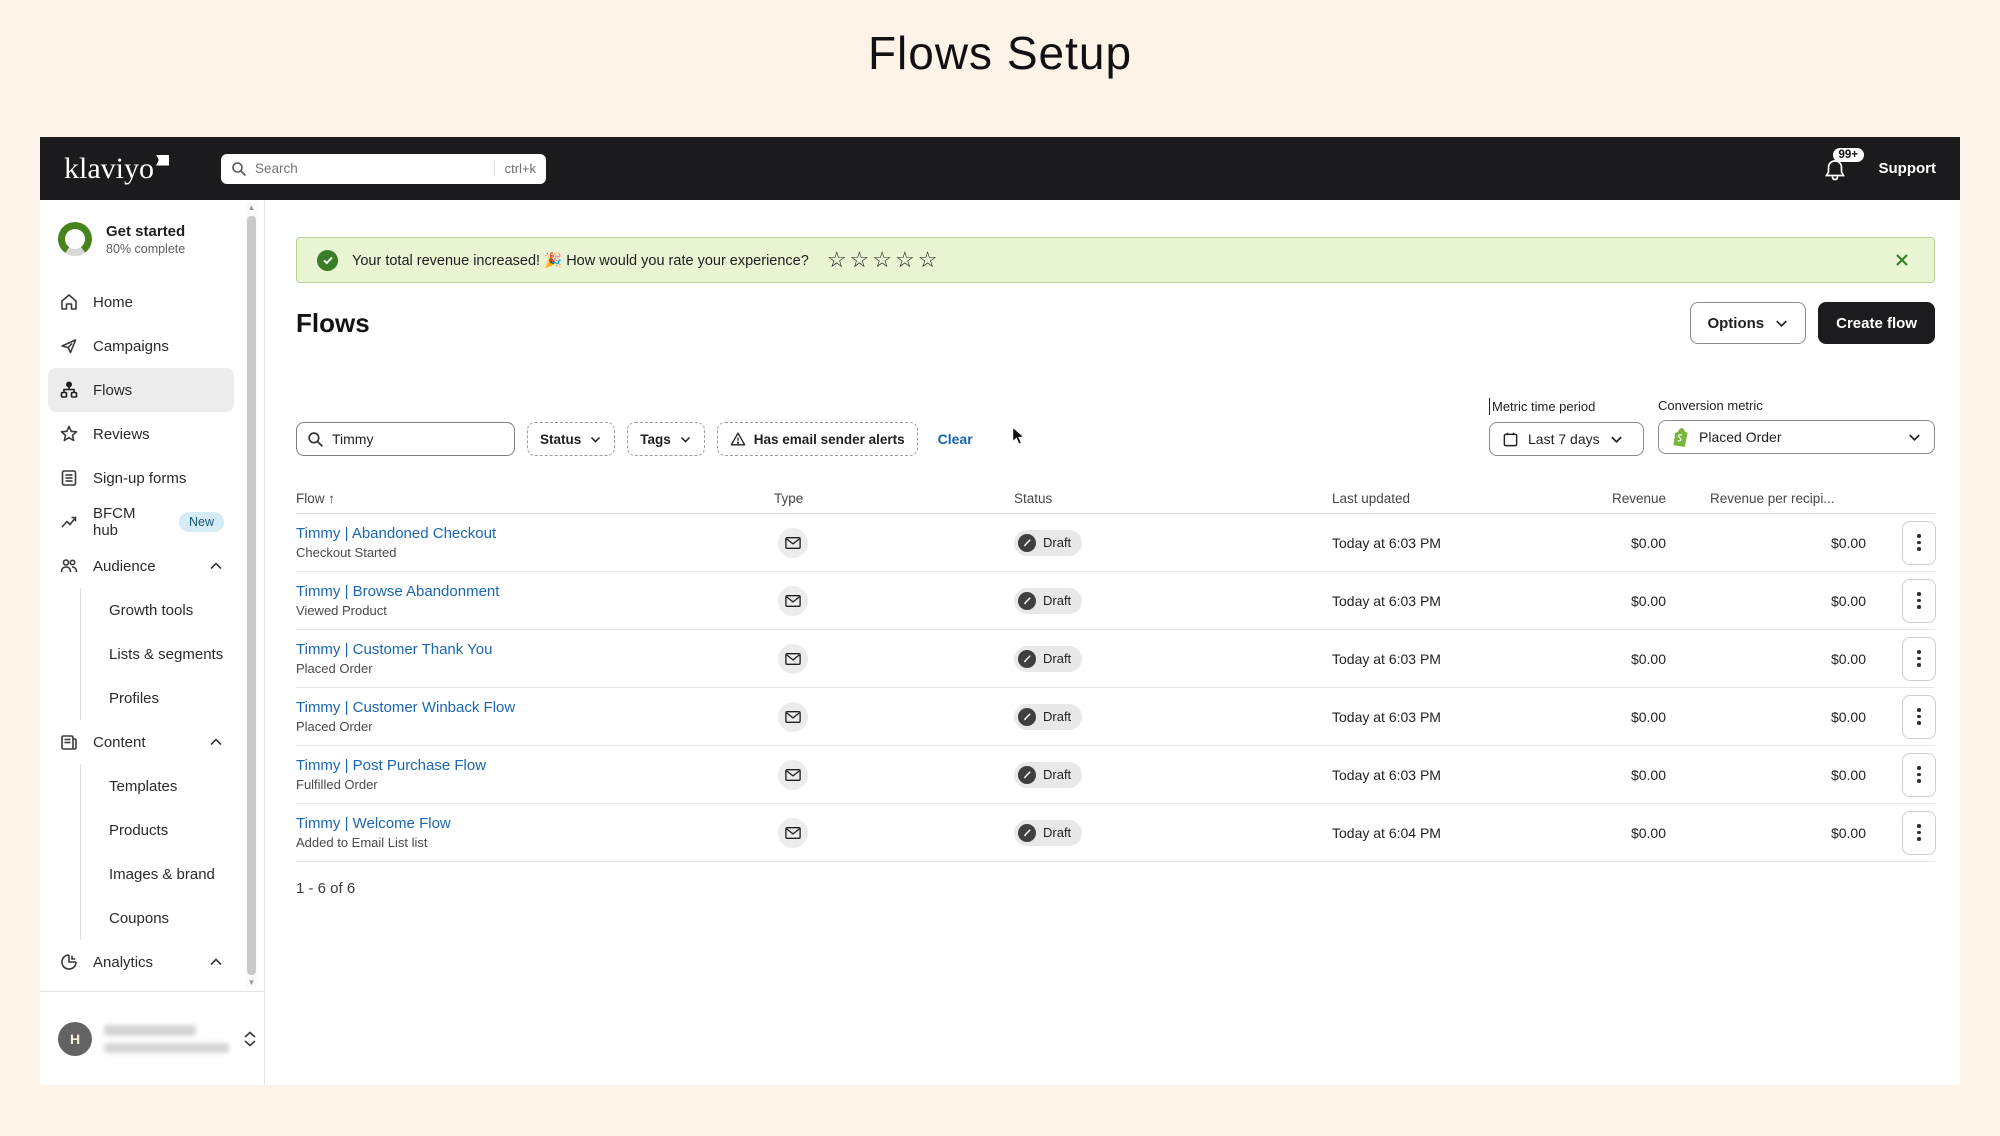  Describe the element at coordinates (535, 533) in the screenshot. I see `flow-name-link: Timmy | Abandoned Checkout` at that location.